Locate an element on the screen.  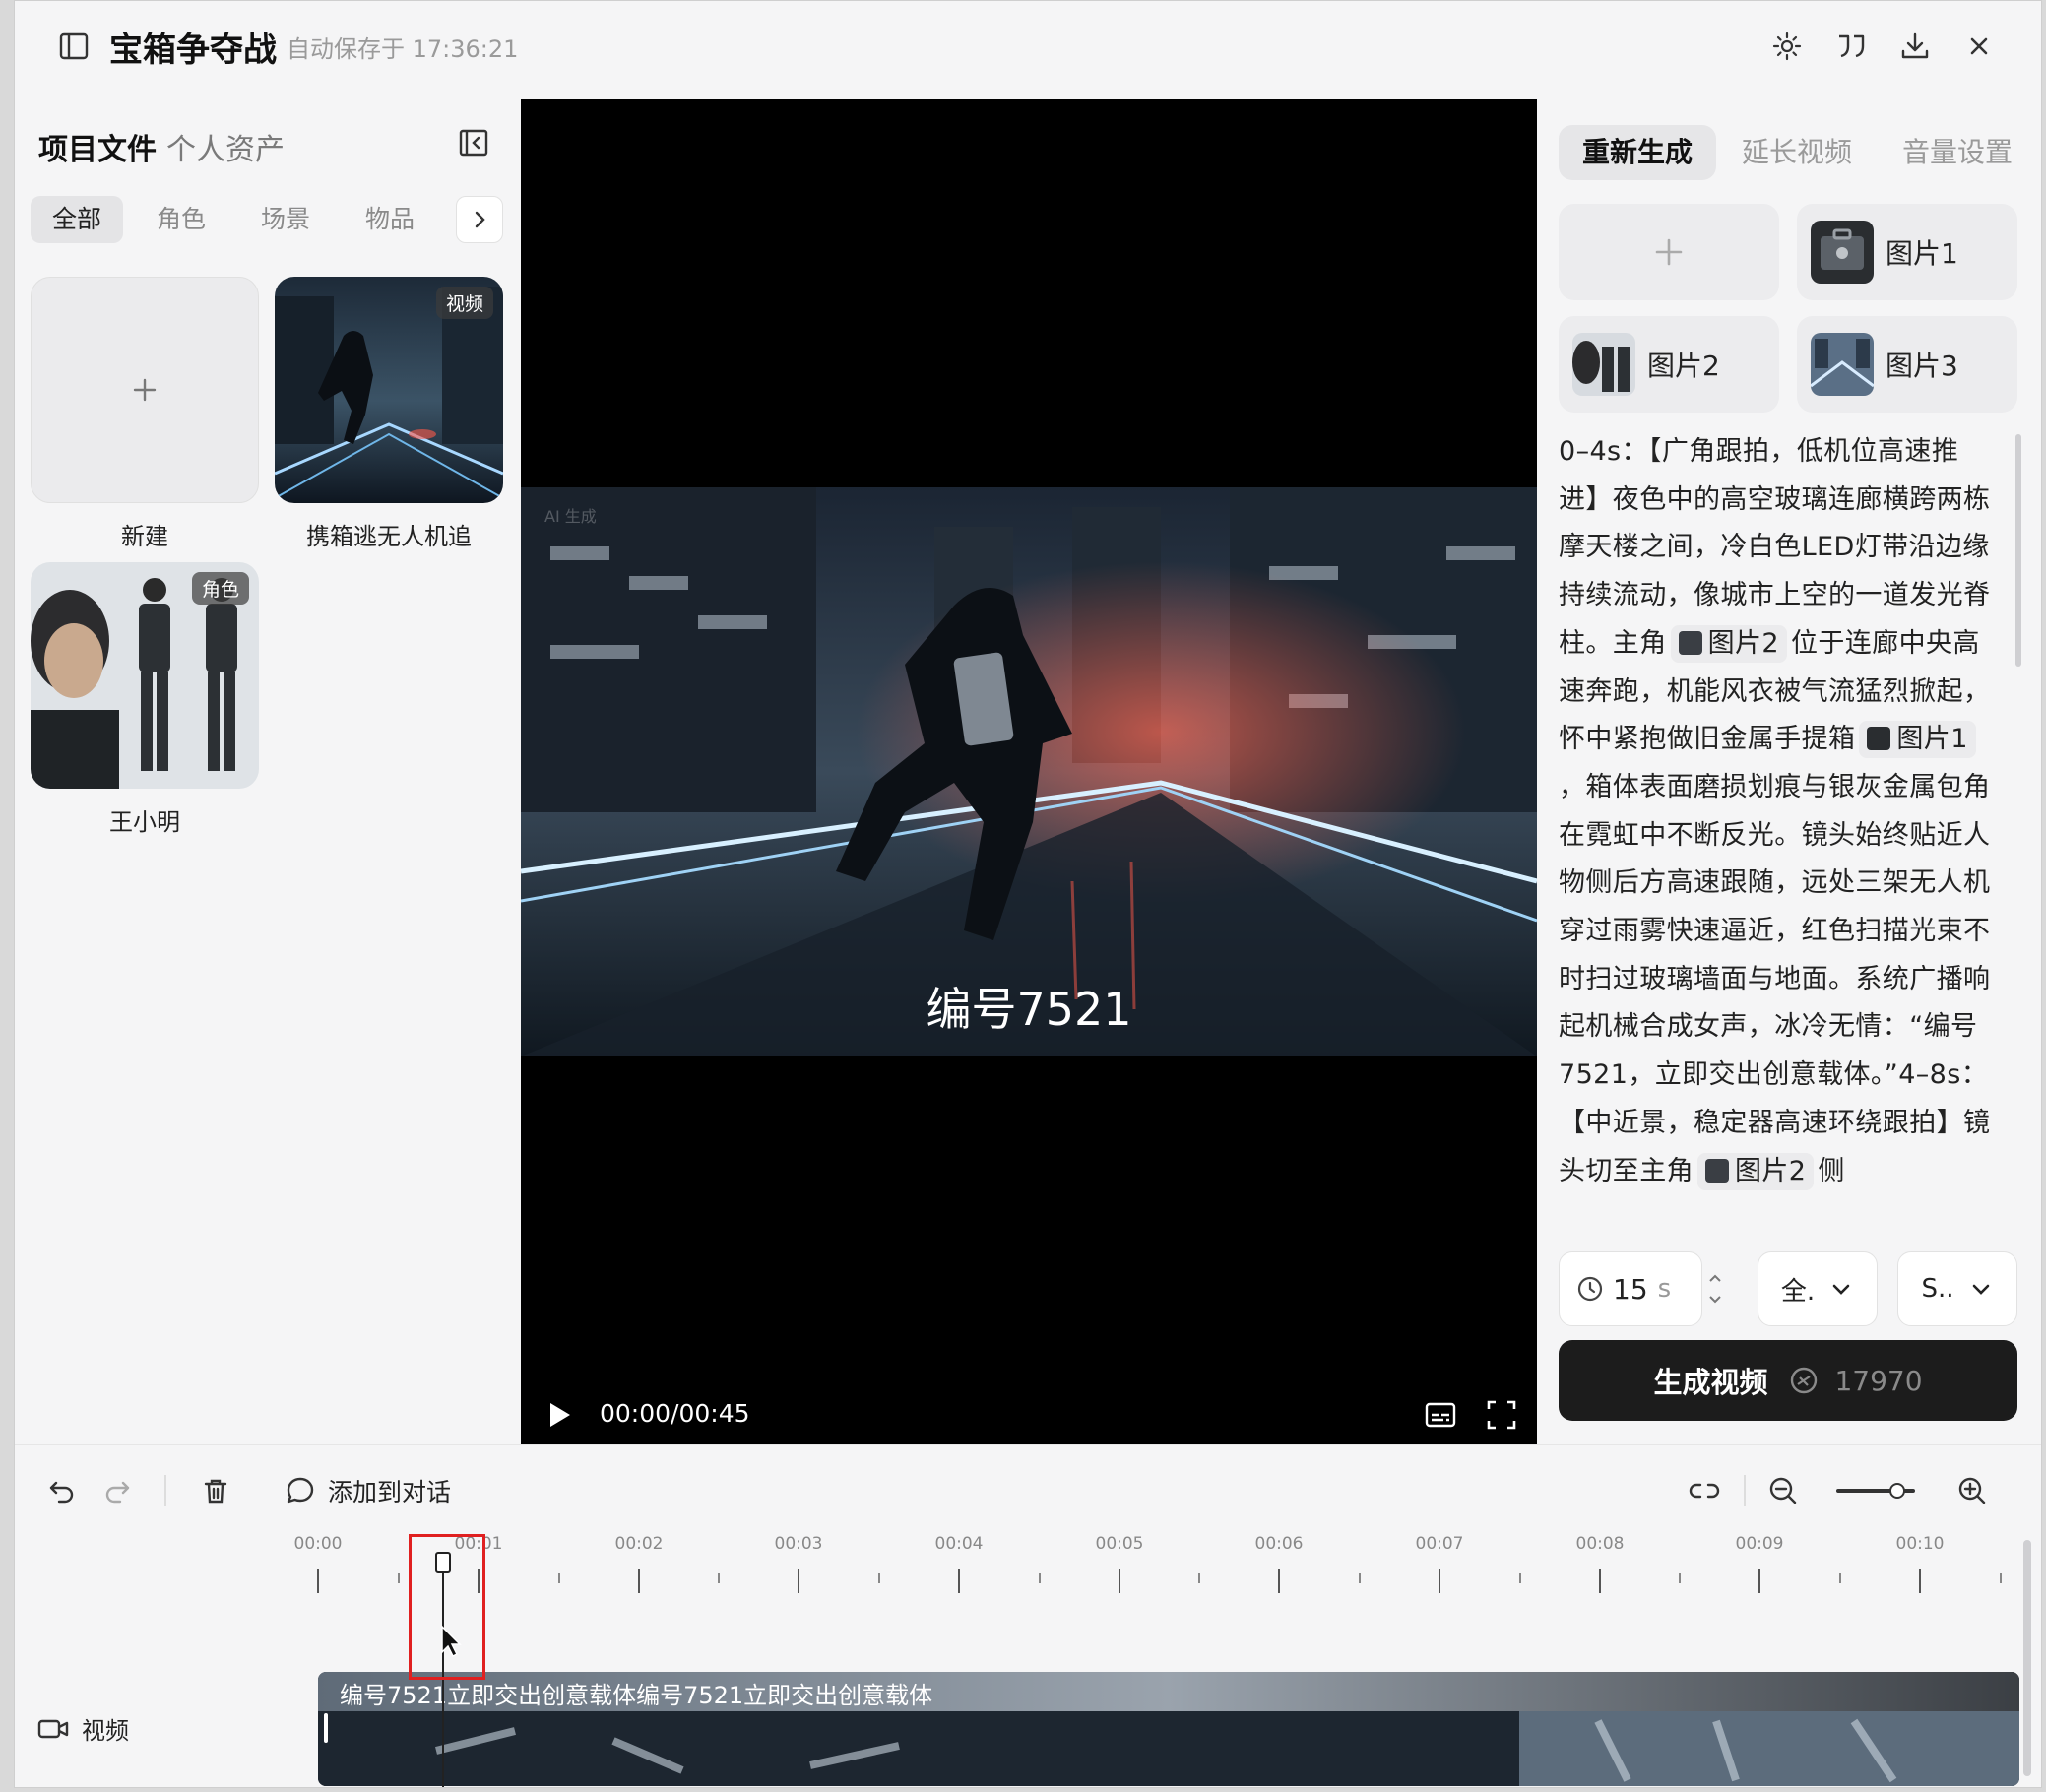
tick-label: 00:10 is located at coordinates (1920, 1544).